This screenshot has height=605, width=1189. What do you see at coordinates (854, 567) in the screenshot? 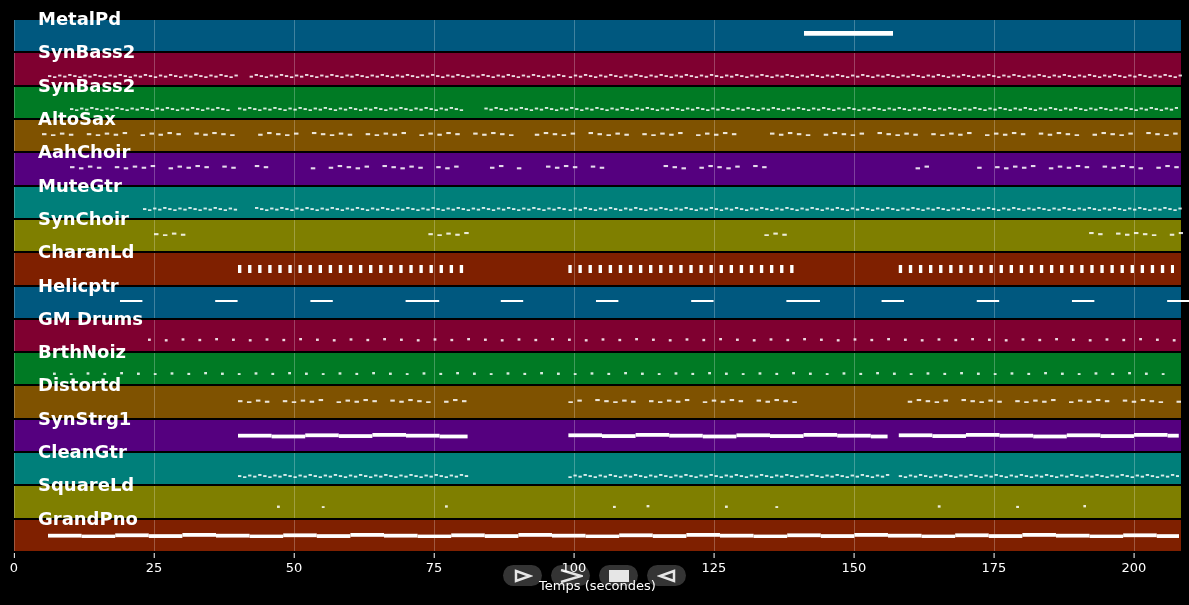
I see `axis-tick-label: 150` at bounding box center [854, 567].